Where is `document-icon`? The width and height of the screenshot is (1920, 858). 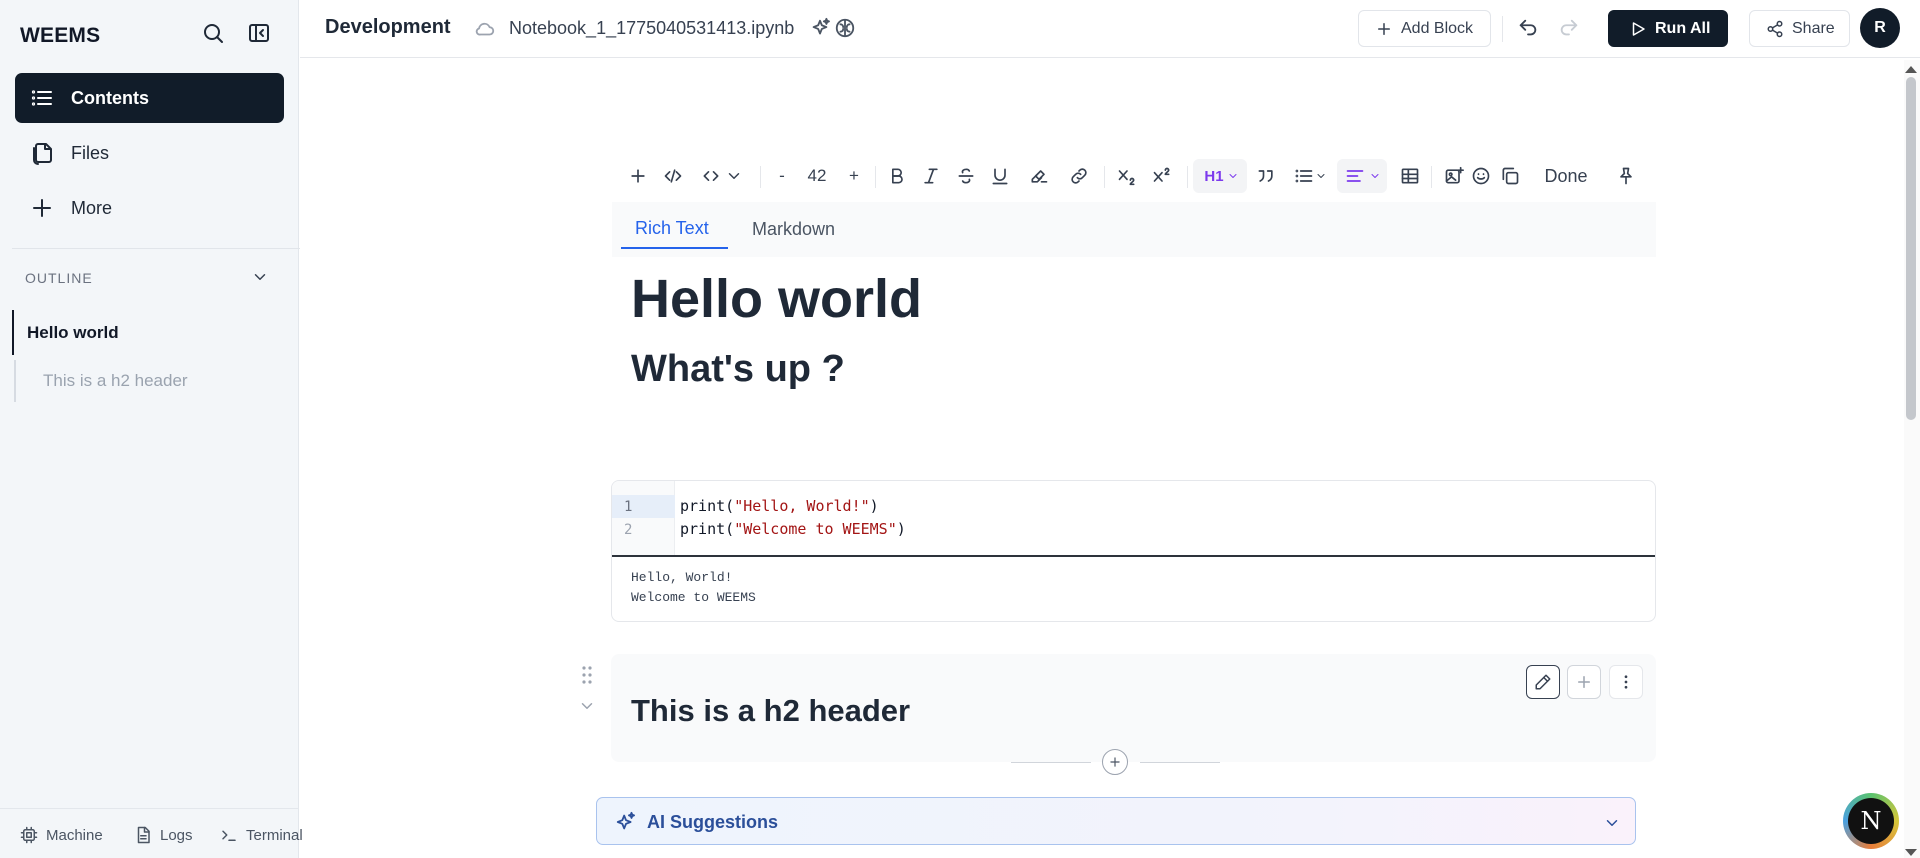 document-icon is located at coordinates (143, 835).